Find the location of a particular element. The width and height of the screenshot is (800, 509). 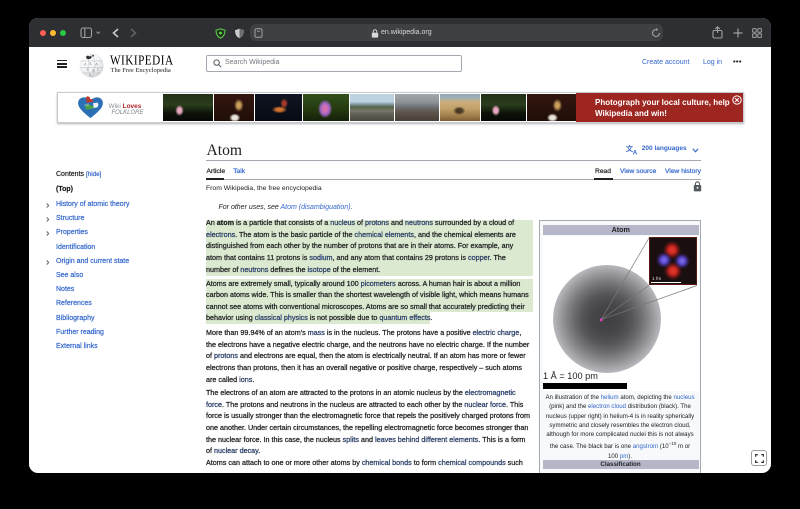

svg-text: Б is located at coordinates (91, 63).